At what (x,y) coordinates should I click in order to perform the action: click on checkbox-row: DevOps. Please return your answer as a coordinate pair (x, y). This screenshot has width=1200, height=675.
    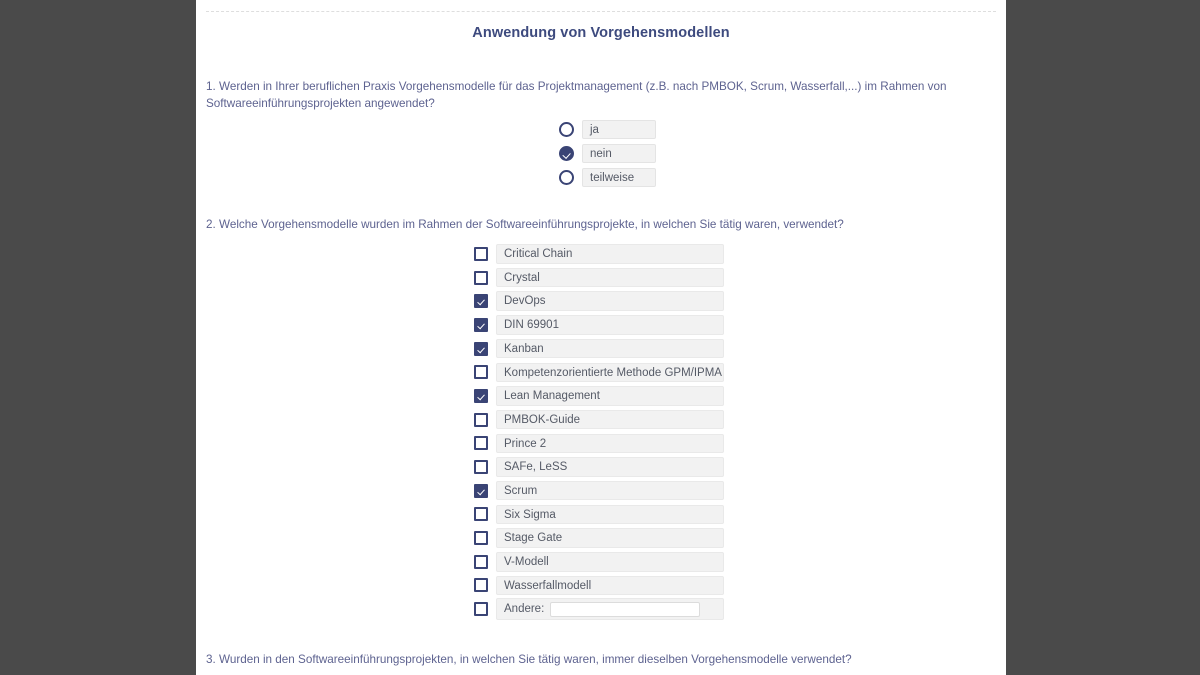
    Looking at the image, I should click on (599, 301).